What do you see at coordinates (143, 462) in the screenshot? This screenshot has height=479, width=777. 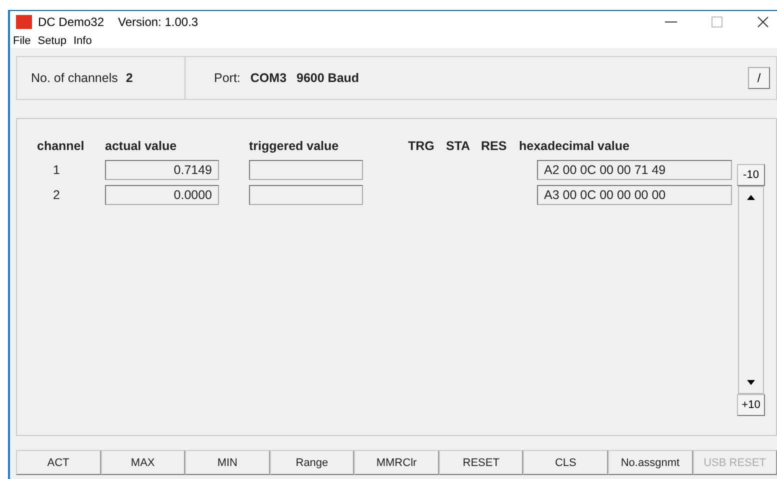 I see `command-button: MAX` at bounding box center [143, 462].